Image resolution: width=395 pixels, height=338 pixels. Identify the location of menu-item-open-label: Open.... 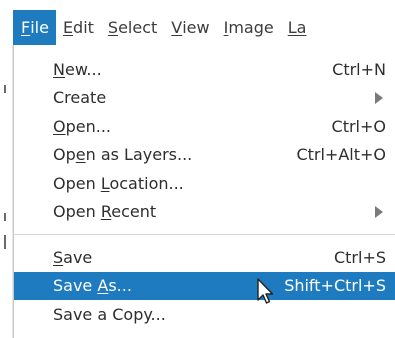
(192, 126).